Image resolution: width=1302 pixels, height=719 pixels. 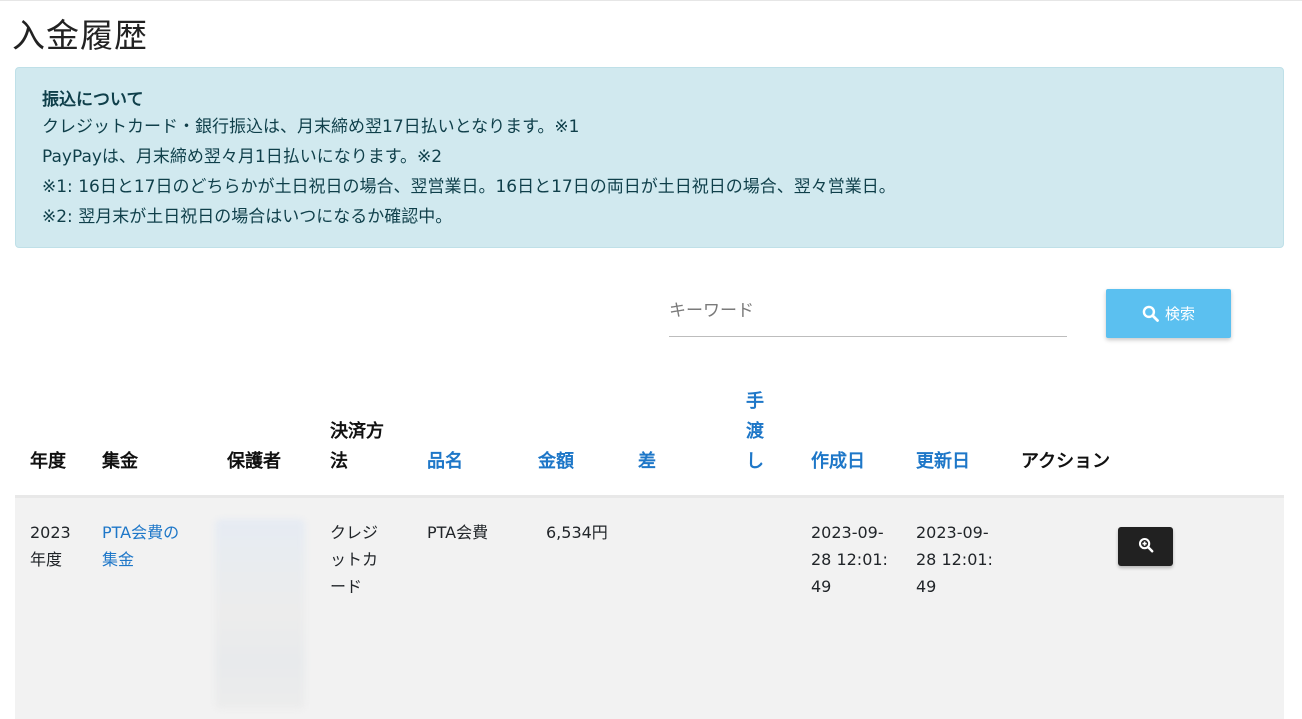 I want to click on cell-line: 2023, so click(x=50, y=532).